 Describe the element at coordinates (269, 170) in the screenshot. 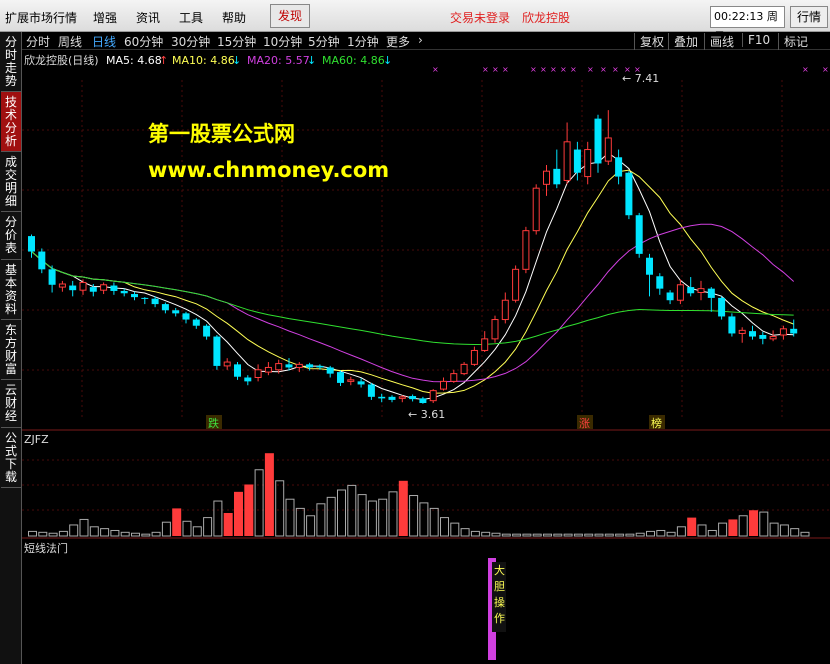

I see `watermark-url: www.chnmoney.com` at that location.